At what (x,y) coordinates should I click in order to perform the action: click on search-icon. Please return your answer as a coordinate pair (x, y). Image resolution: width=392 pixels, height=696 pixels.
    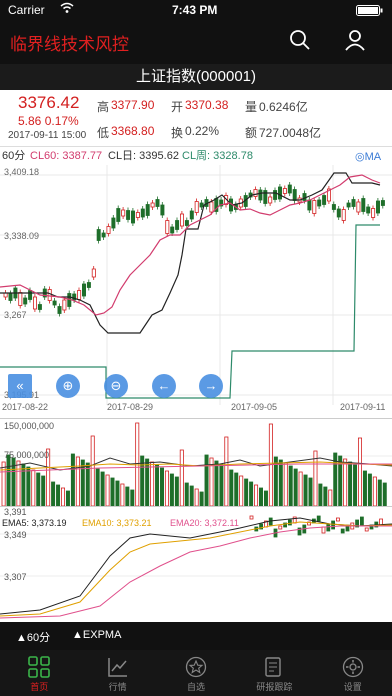
    Looking at the image, I should click on (300, 42).